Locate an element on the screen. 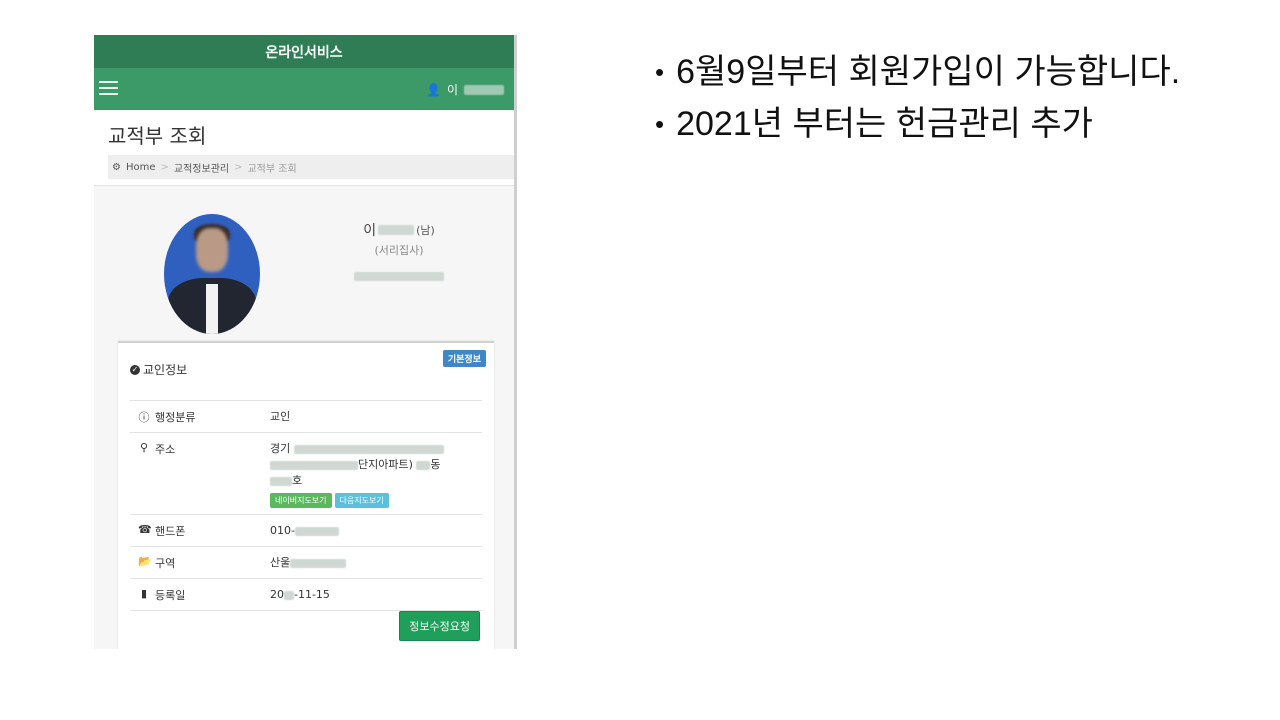 This screenshot has height=720, width=1280. breadcrumb-current: 교적부 조회 is located at coordinates (272, 169).